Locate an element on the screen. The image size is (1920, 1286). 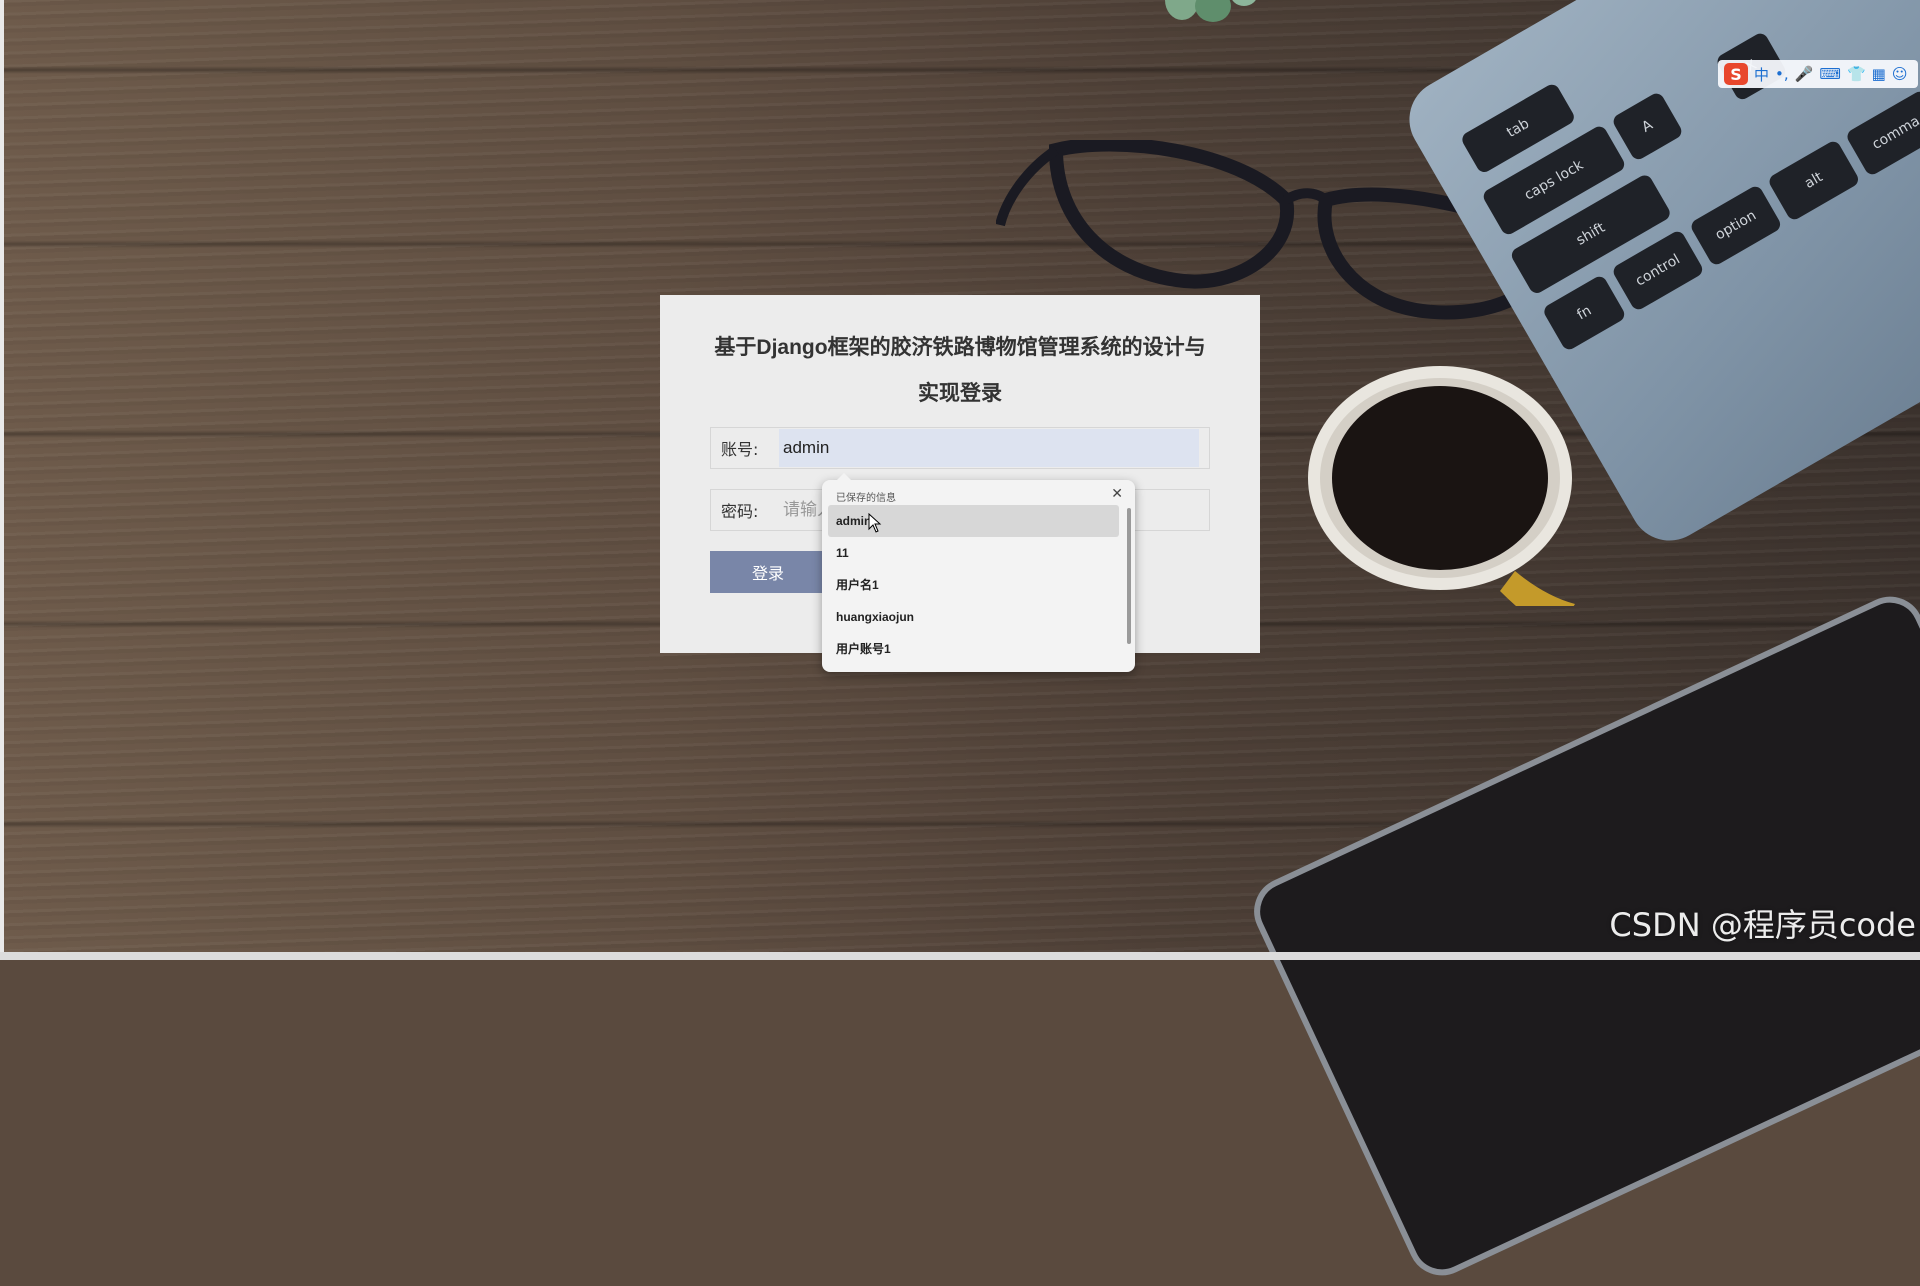
account-label: 账号: is located at coordinates (740, 449).